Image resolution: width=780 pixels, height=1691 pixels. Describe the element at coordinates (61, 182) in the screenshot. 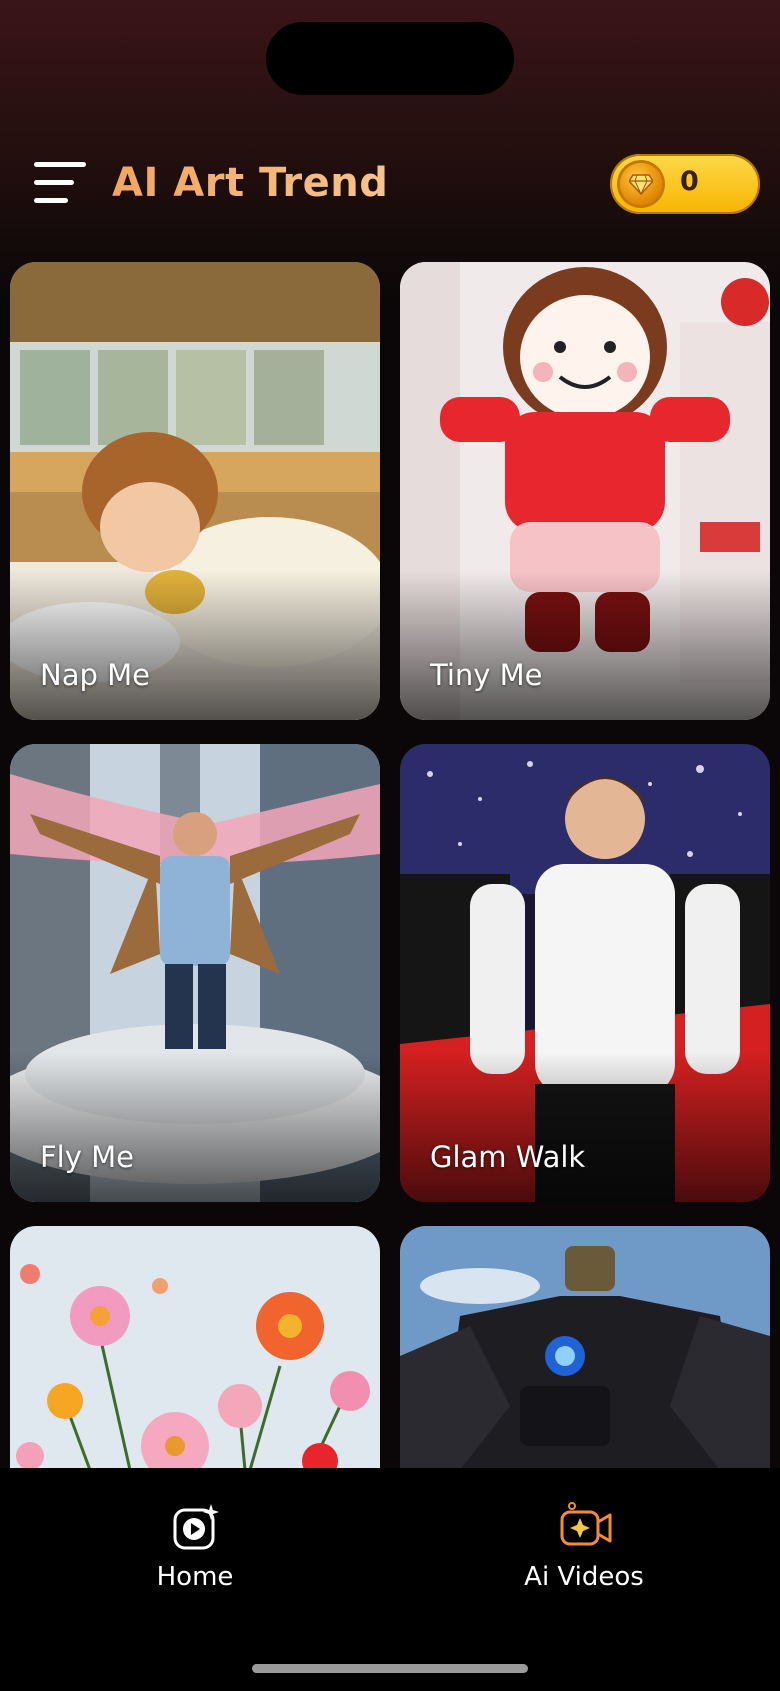

I see `hamburger-menu-icon` at that location.